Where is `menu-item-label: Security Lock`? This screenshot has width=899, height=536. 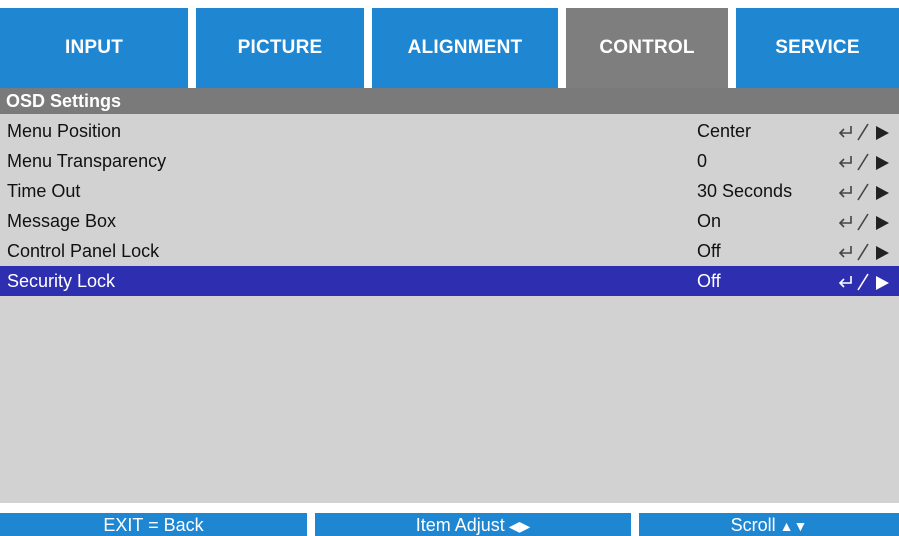
menu-item-label: Security Lock is located at coordinates (61, 281).